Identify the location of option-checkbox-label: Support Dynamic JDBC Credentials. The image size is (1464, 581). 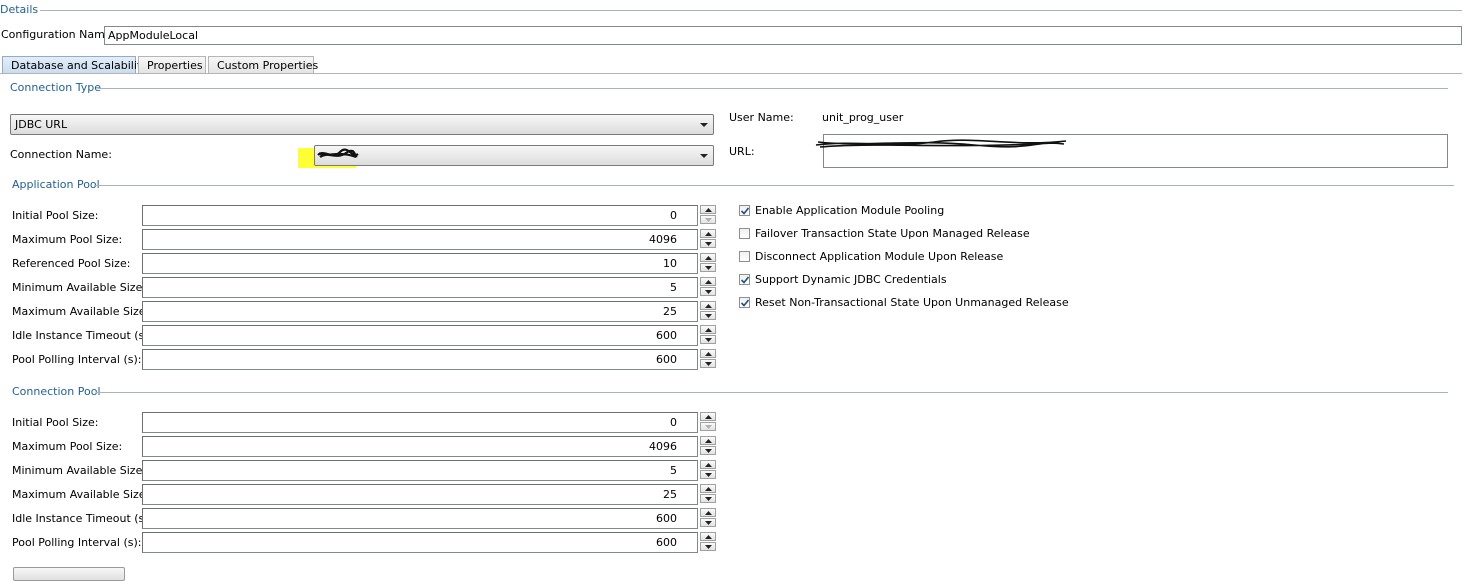
(851, 279).